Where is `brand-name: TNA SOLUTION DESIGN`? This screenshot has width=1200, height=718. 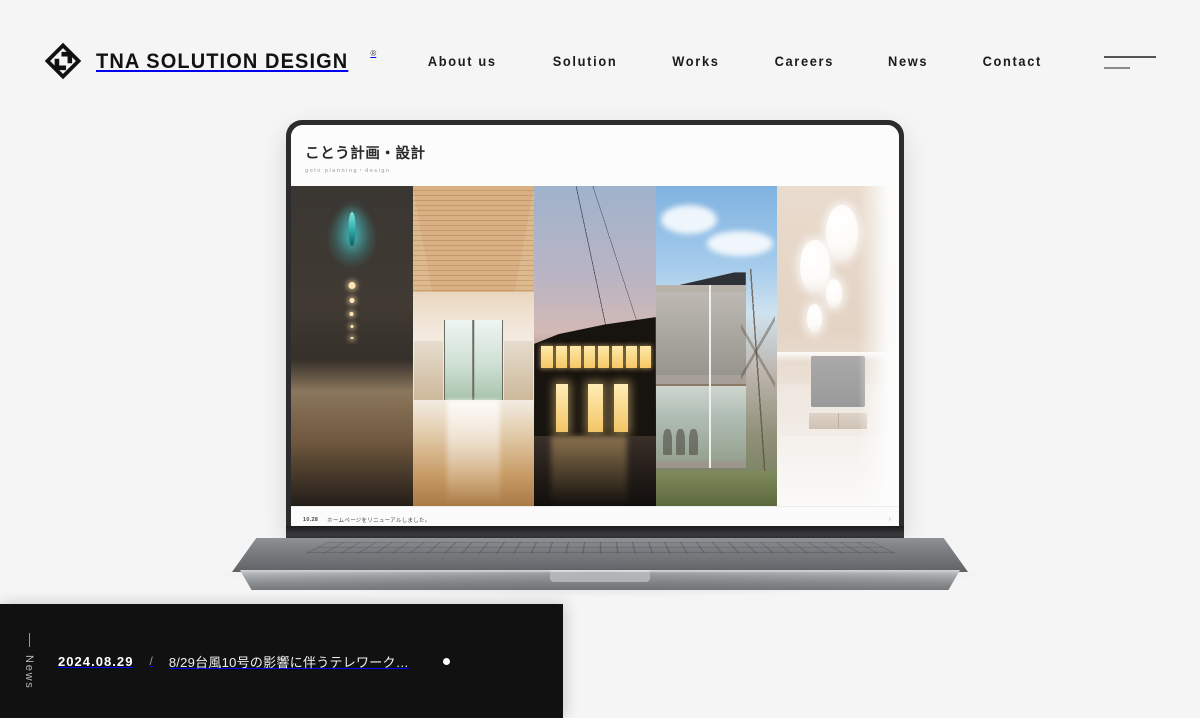 brand-name: TNA SOLUTION DESIGN is located at coordinates (222, 60).